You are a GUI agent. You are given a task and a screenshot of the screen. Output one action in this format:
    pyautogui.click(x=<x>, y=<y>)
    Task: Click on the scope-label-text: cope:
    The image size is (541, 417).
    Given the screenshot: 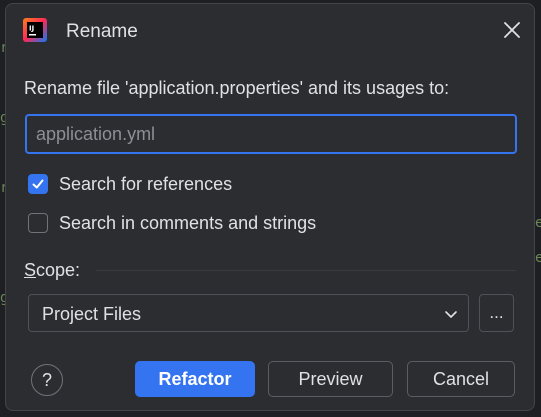 What is the action you would take?
    pyautogui.click(x=58, y=270)
    